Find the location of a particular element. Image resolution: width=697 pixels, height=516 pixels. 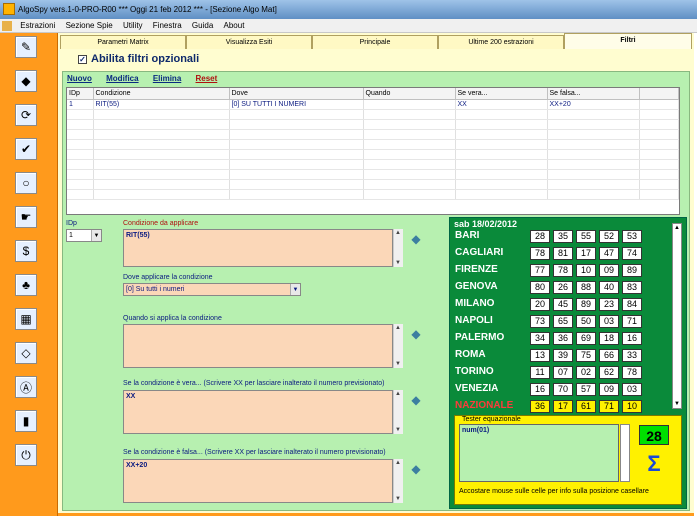

col-header: Quando is located at coordinates (409, 94).